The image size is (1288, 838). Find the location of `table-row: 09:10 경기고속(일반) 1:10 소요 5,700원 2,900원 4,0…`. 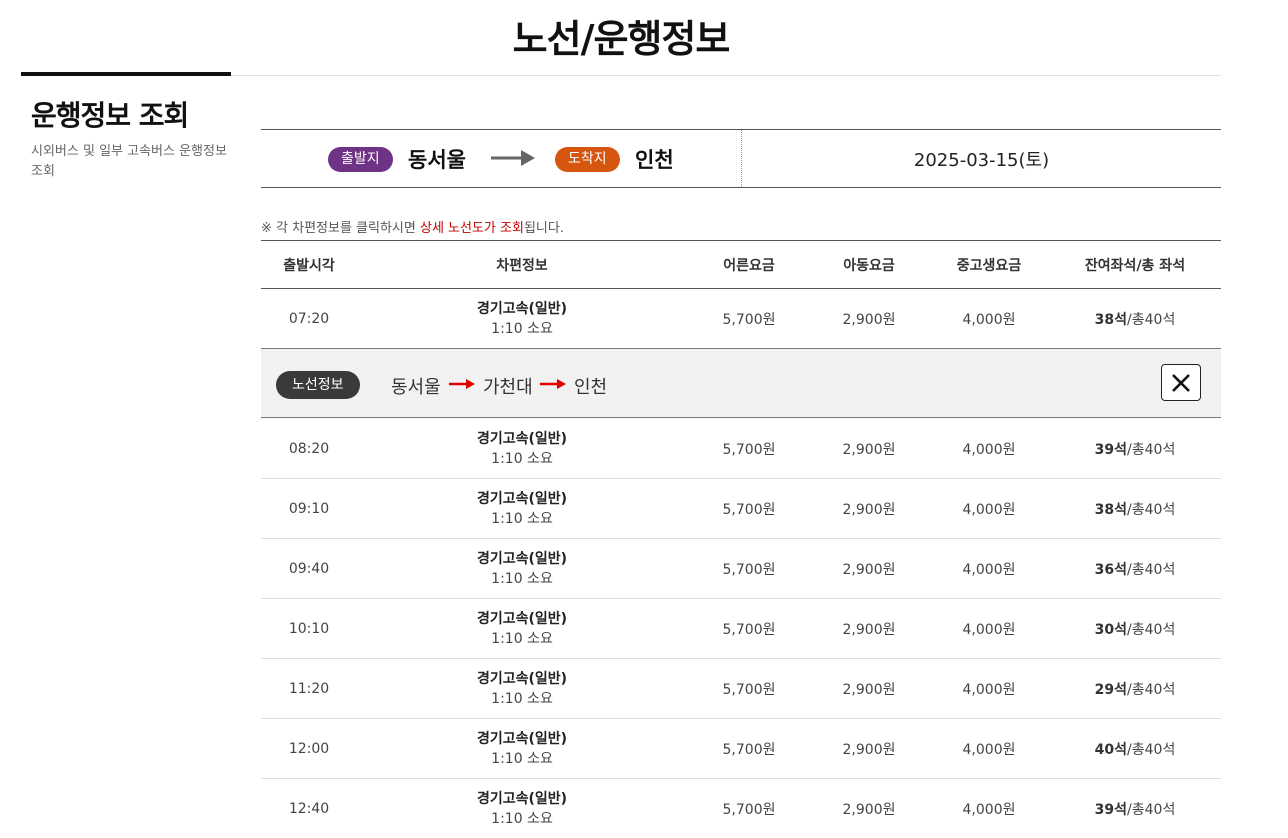

table-row: 09:10 경기고속(일반) 1:10 소요 5,700원 2,900원 4,0… is located at coordinates (741, 509).